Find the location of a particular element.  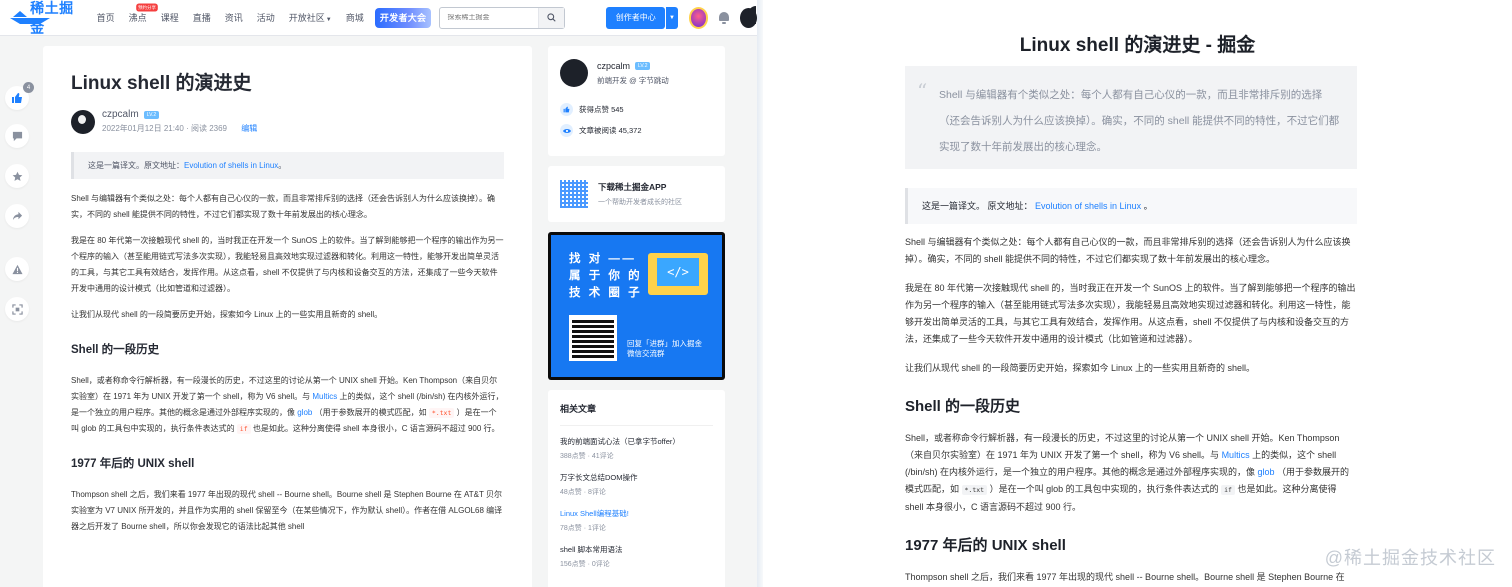

banner-line-2: 属 于 你 的 is located at coordinates (606, 276).